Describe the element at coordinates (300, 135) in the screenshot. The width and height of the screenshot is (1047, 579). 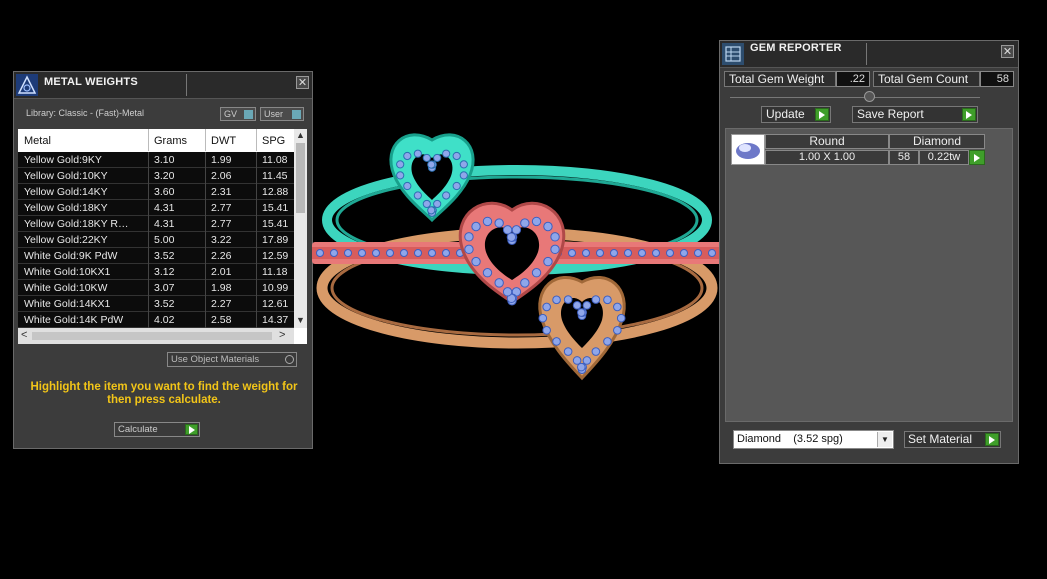
I see `scroll-up-icon: ▲` at that location.